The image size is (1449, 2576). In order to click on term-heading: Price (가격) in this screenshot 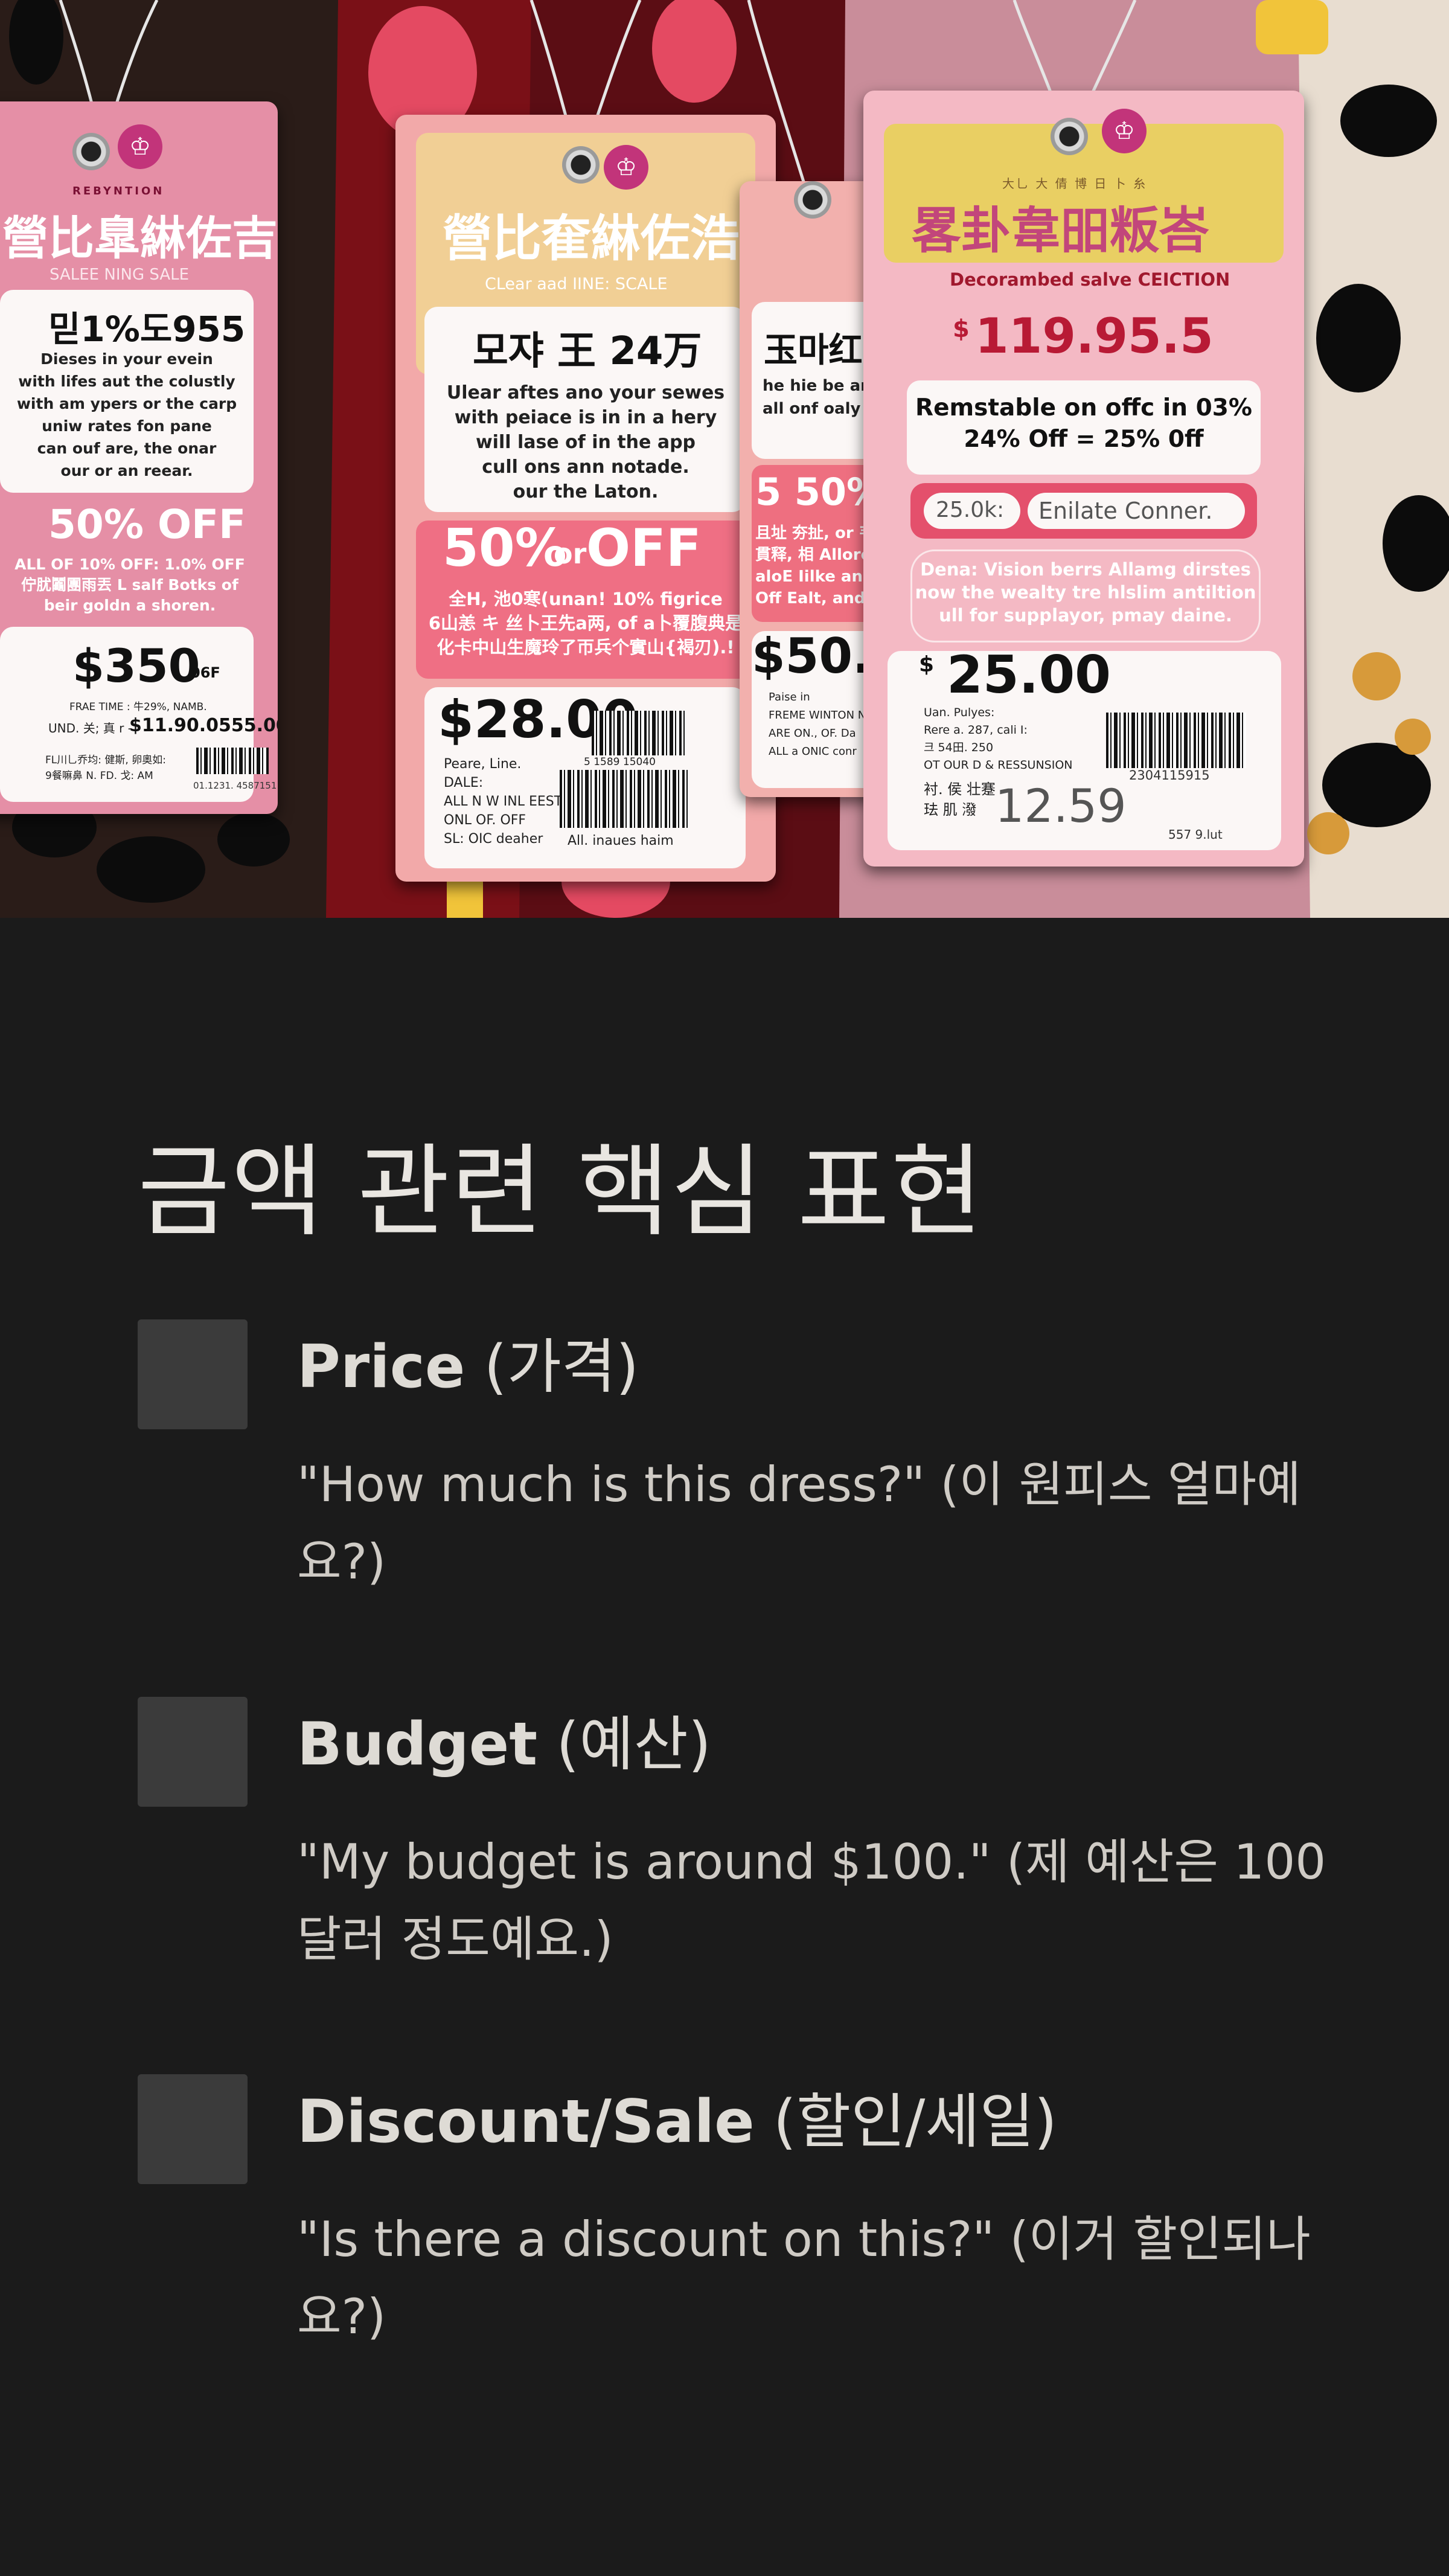, I will do `click(468, 1367)`.